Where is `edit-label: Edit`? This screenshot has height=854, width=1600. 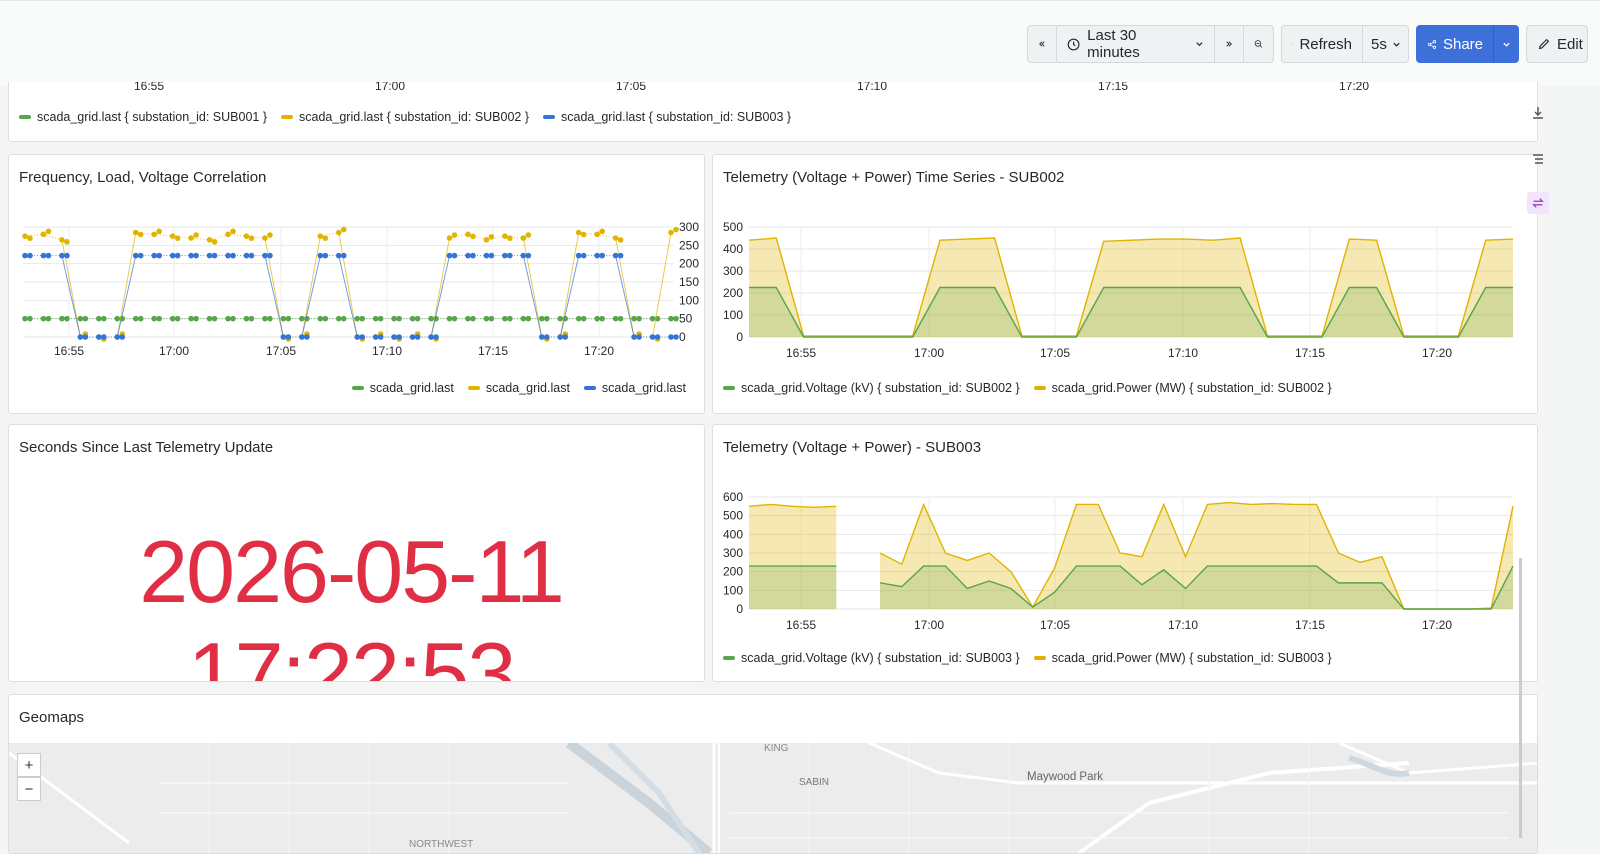 edit-label: Edit is located at coordinates (1570, 44).